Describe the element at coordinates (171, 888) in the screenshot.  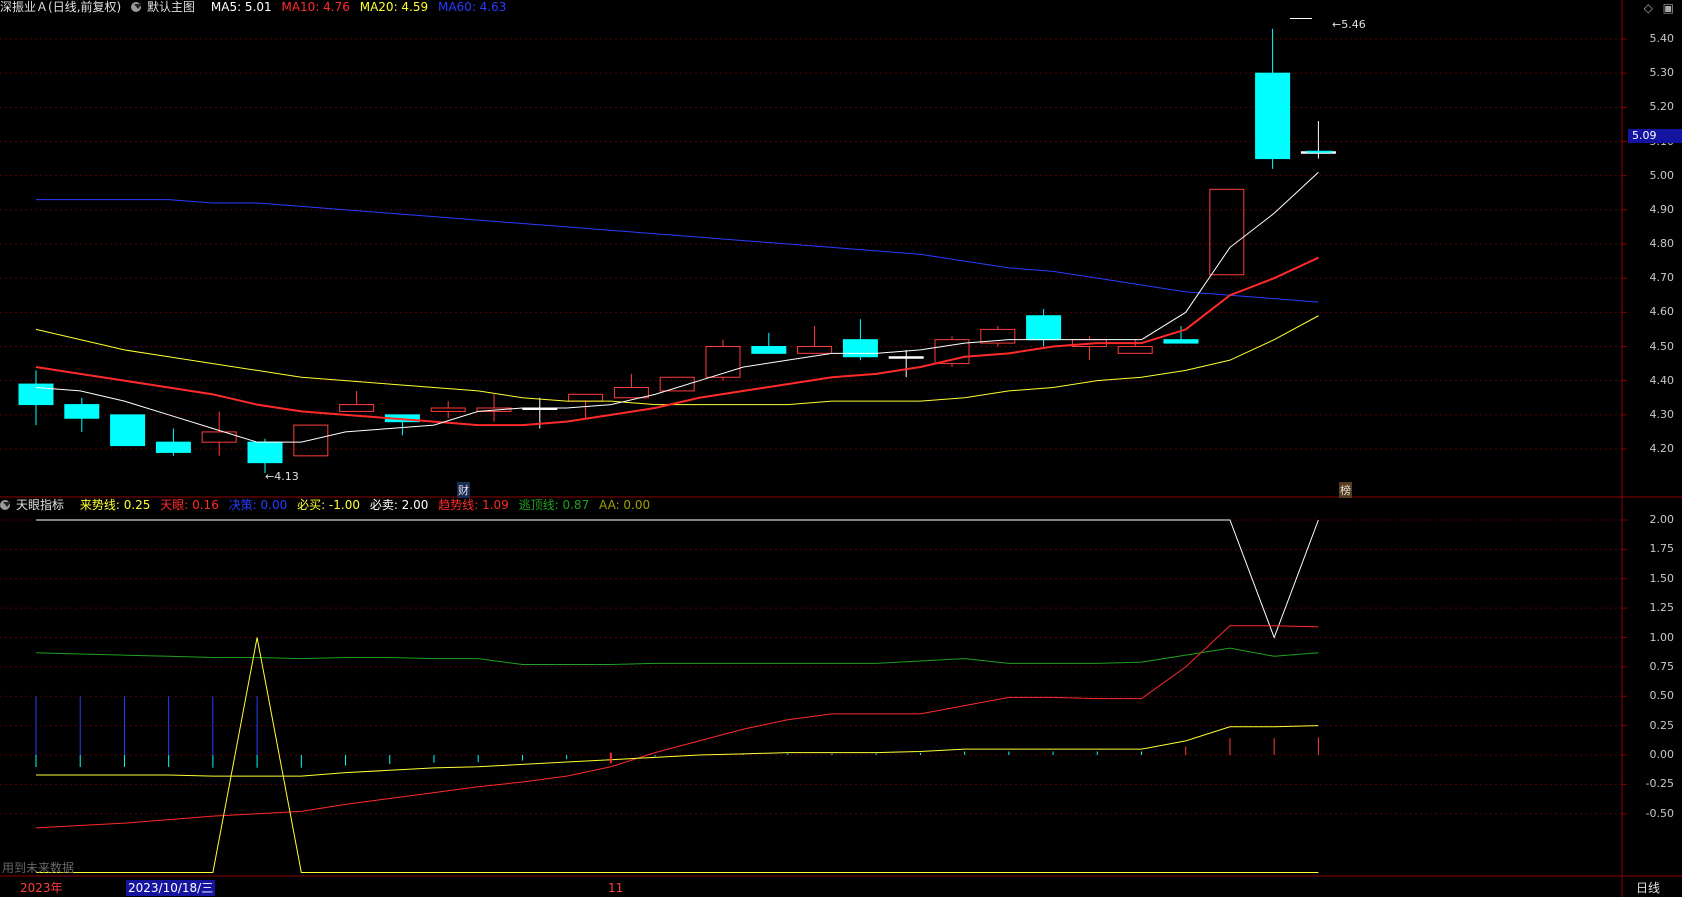
I see `cursor-date: 2023/10/18/三` at that location.